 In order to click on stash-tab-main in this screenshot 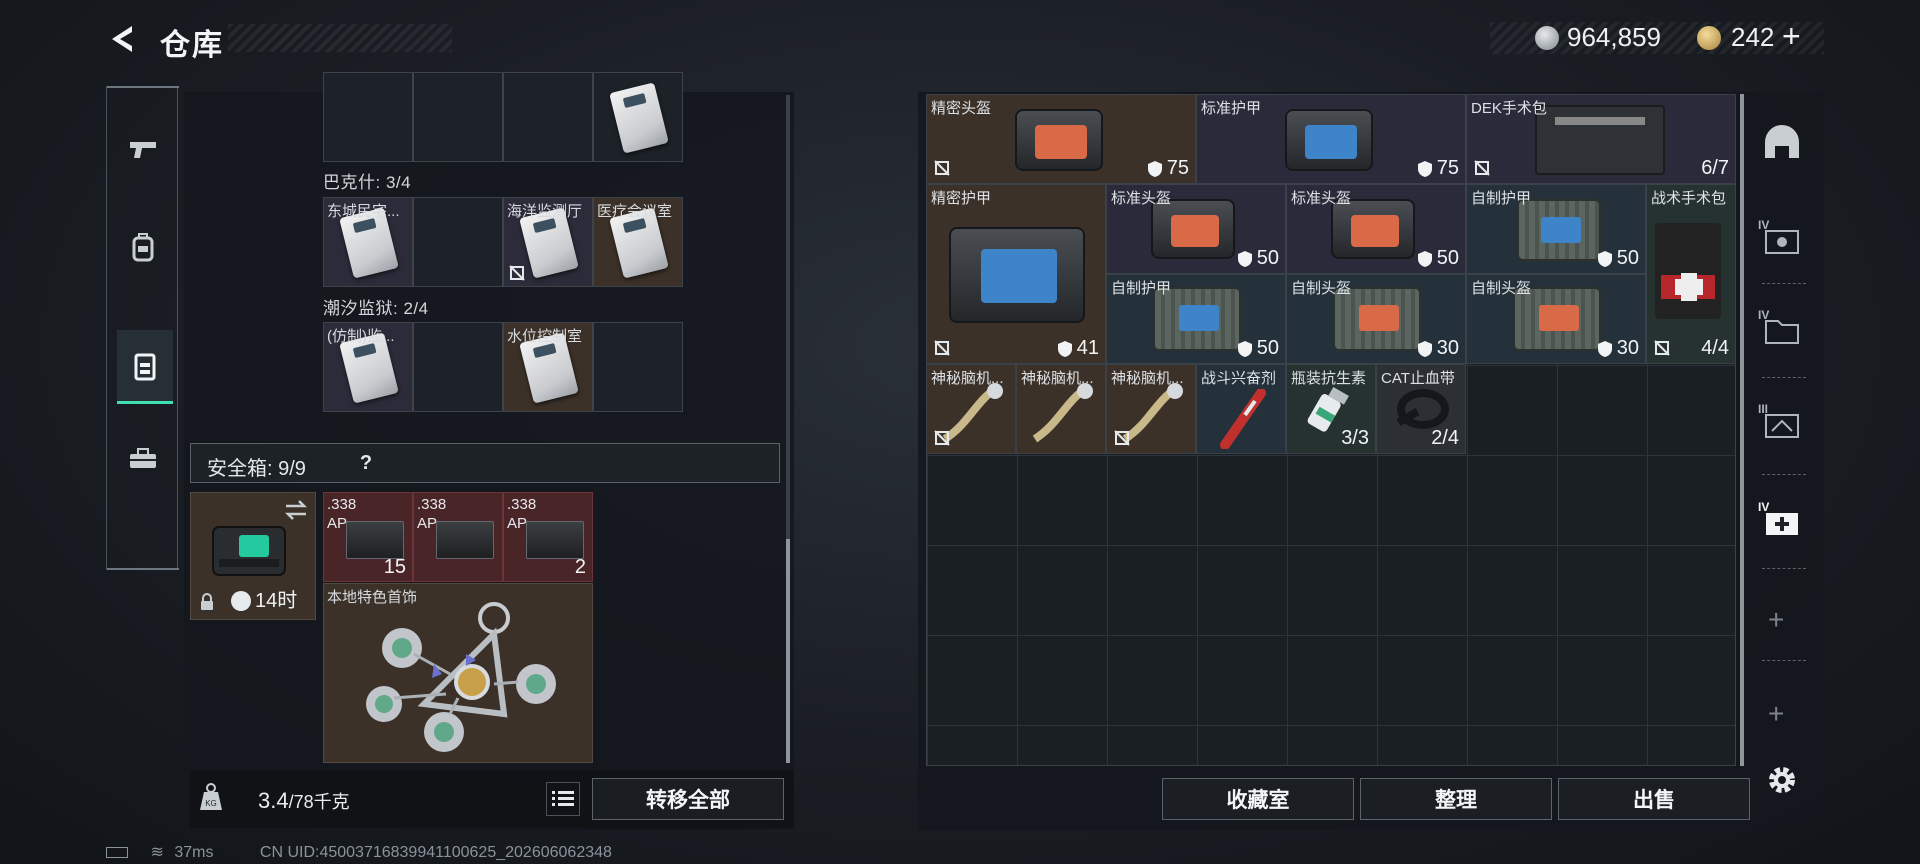, I will do `click(1782, 142)`.